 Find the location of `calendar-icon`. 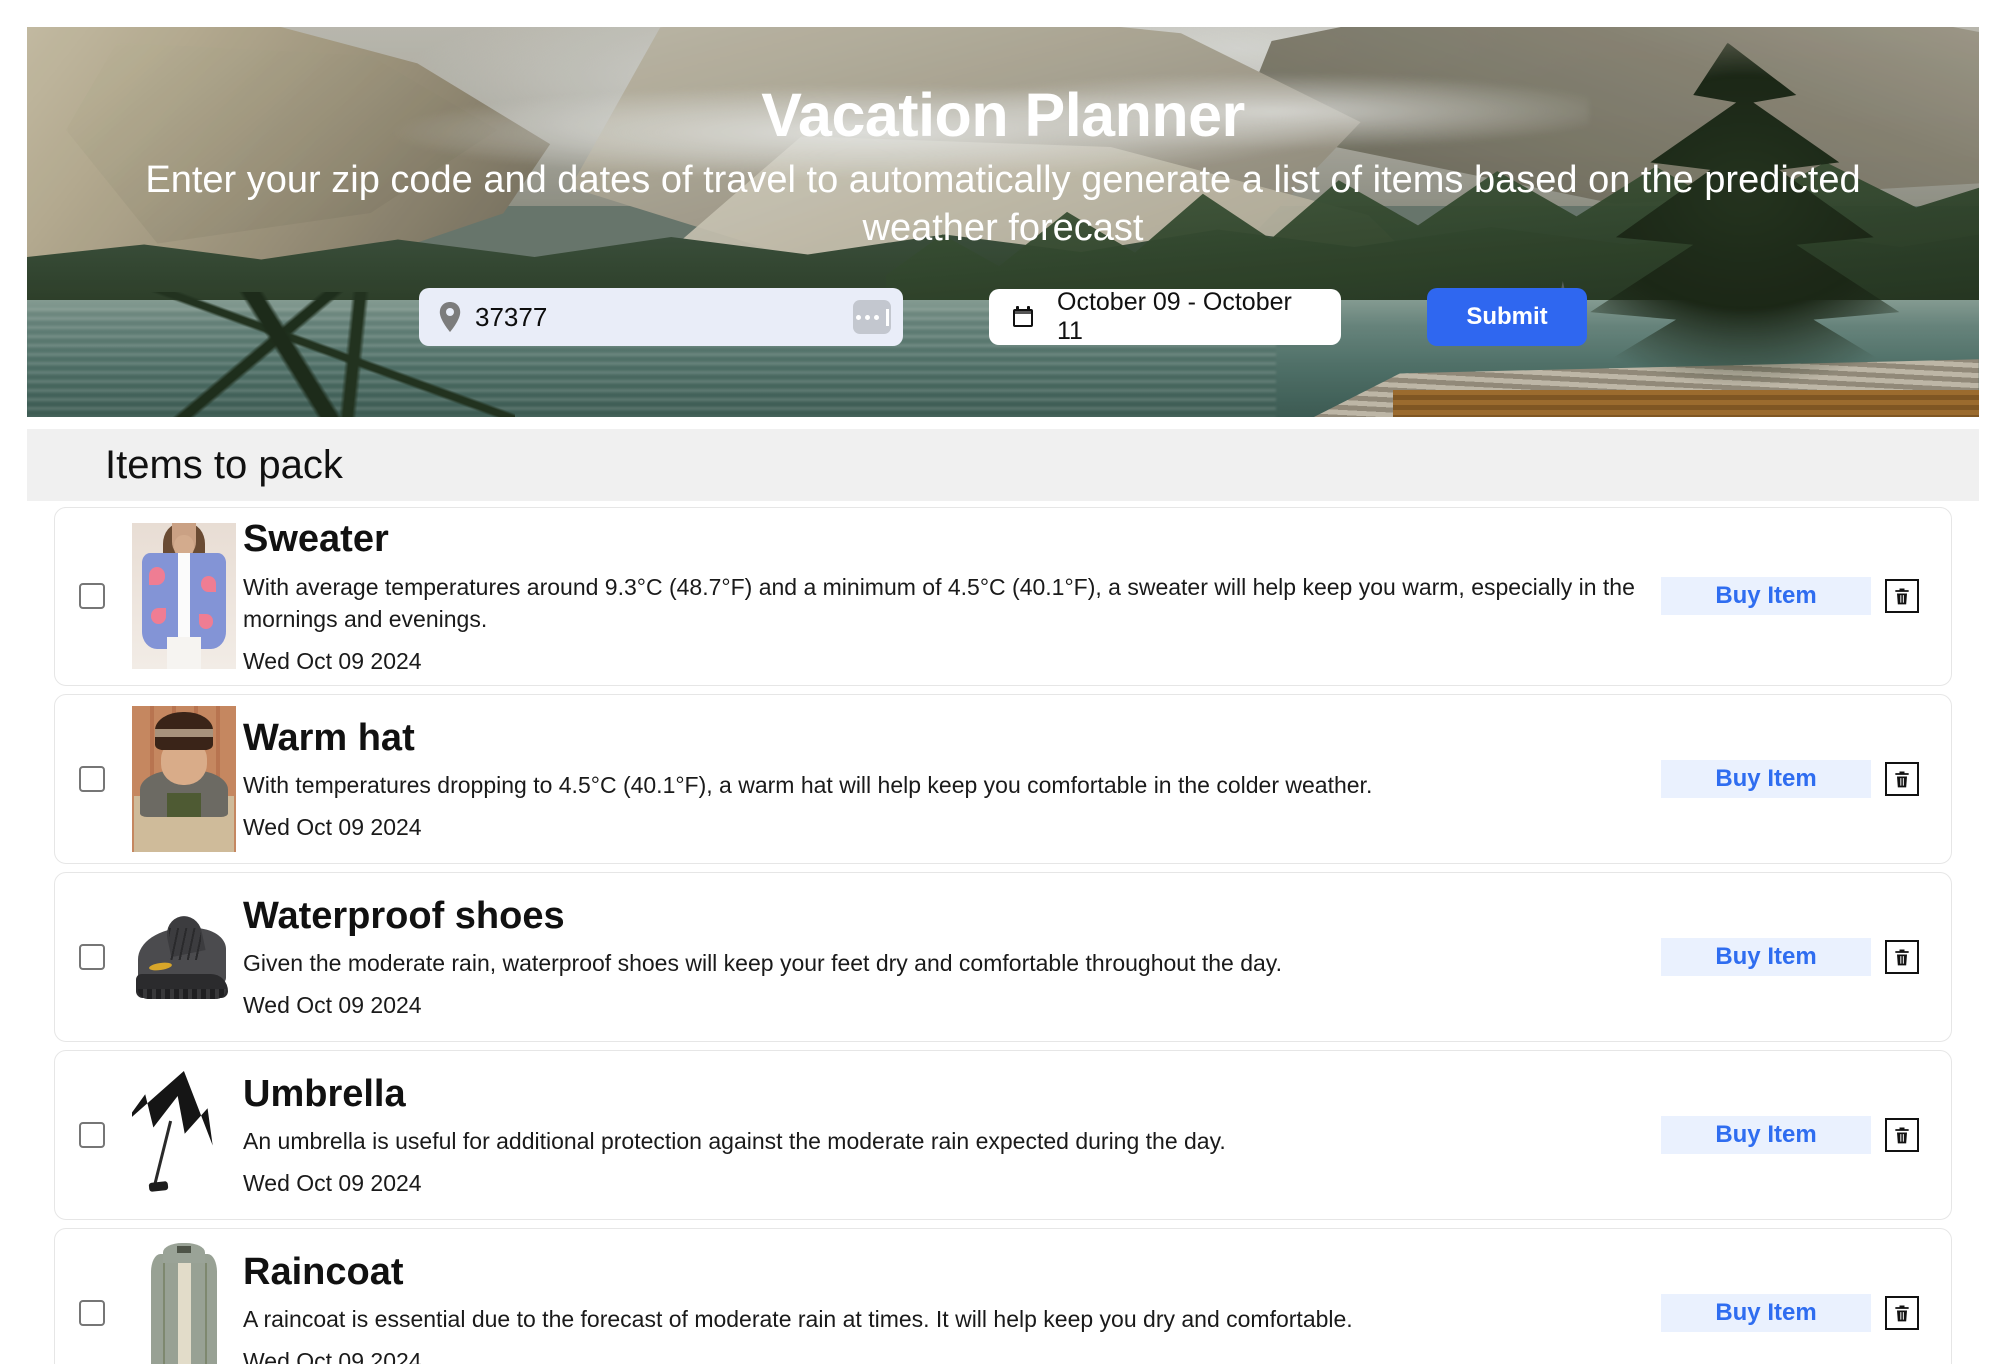

calendar-icon is located at coordinates (1023, 317).